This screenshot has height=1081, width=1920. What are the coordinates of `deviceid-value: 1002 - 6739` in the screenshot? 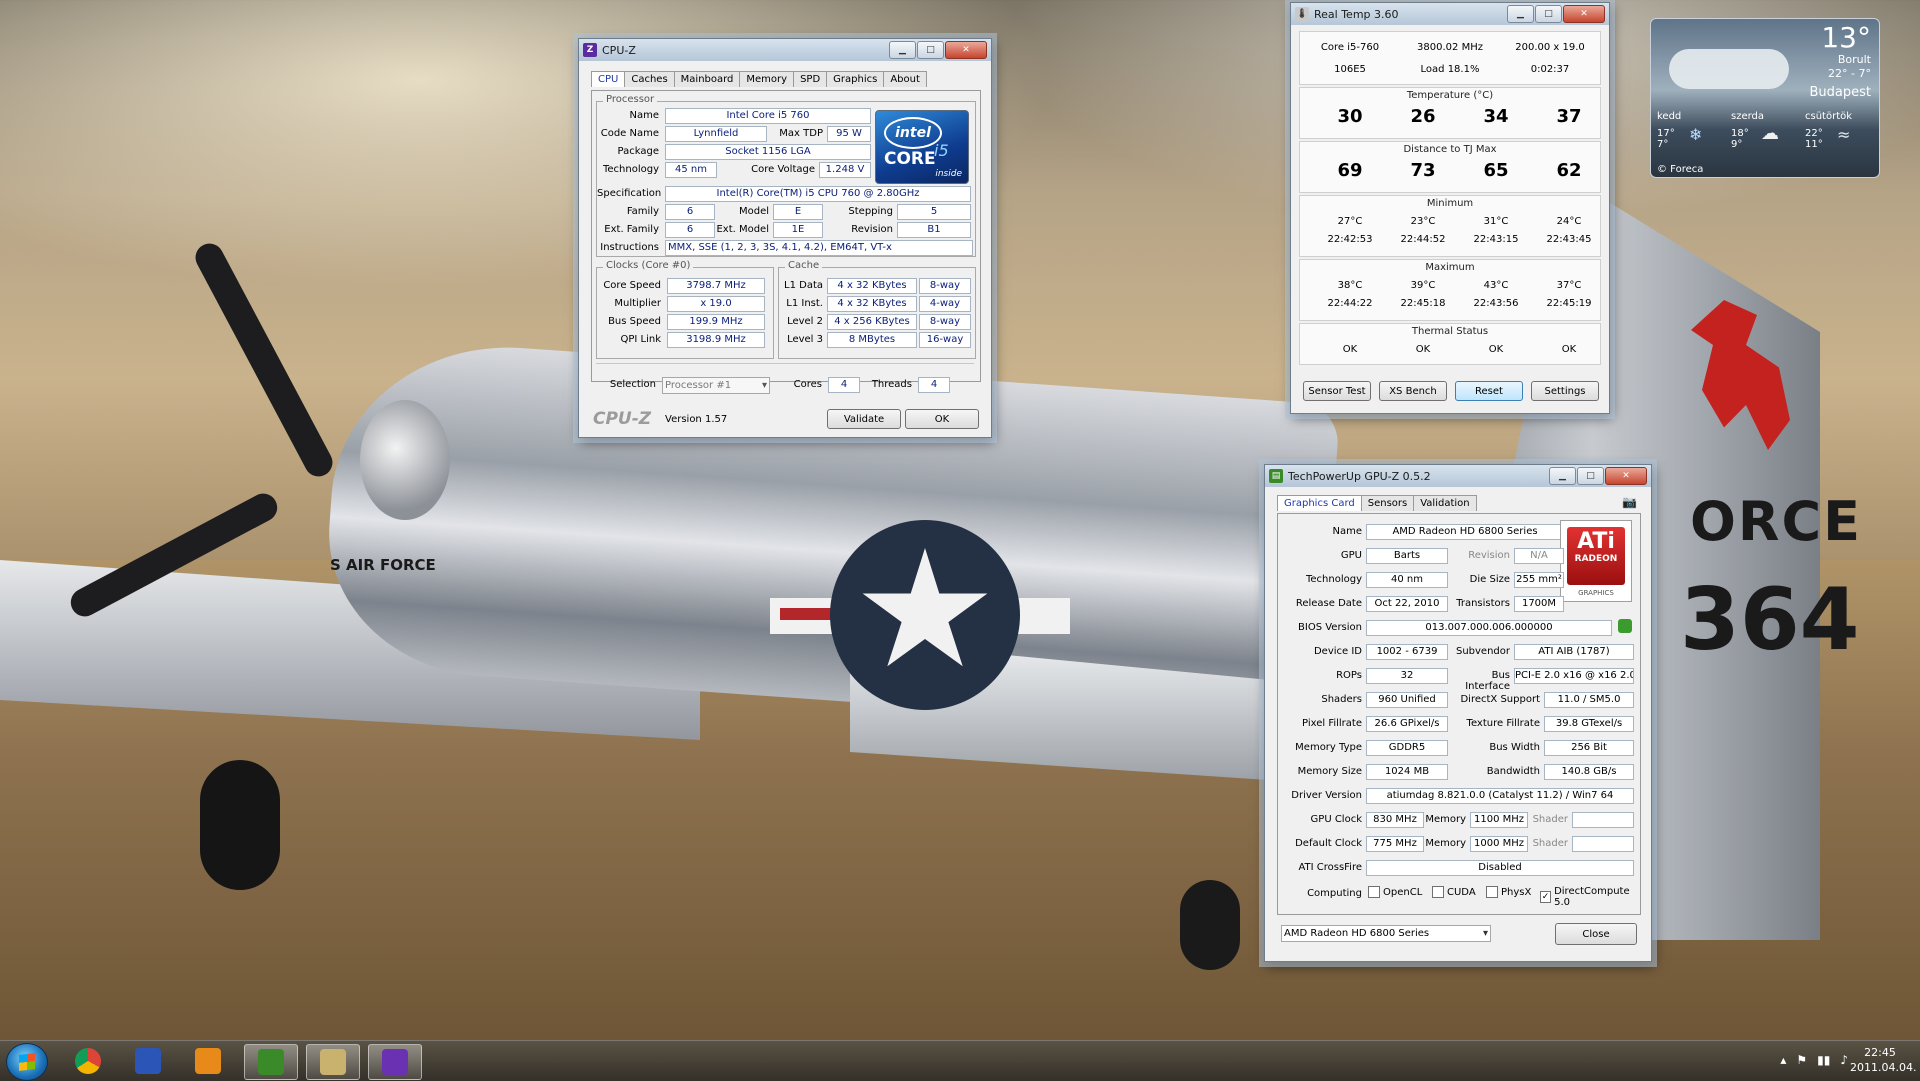 It's located at (1407, 652).